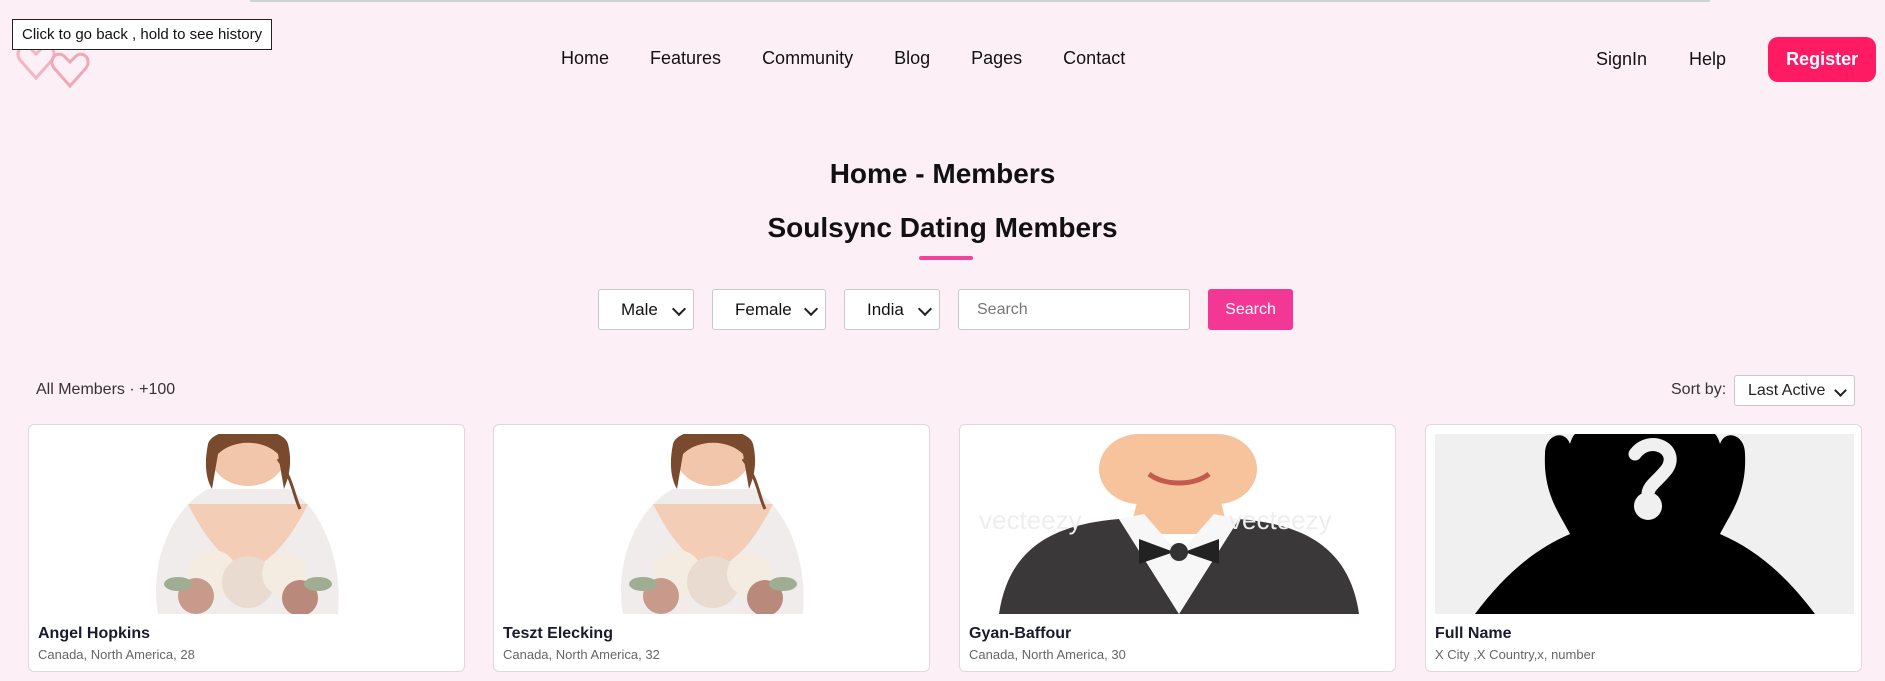 The width and height of the screenshot is (1885, 681). I want to click on gender-select-male: Male, so click(646, 309).